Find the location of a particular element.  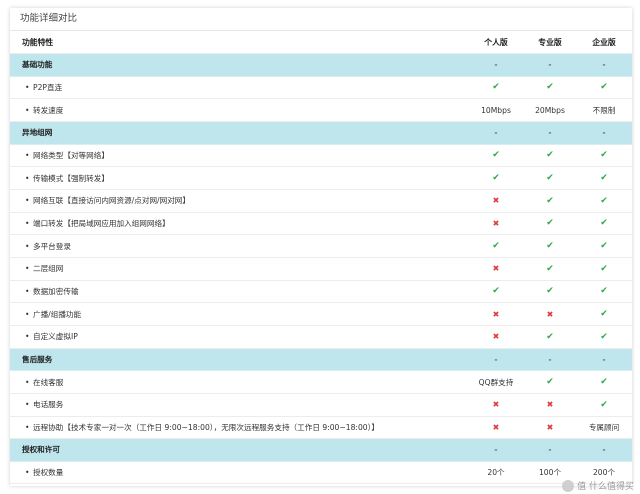

row-label: 网络类型【对等网络】 is located at coordinates (71, 155).